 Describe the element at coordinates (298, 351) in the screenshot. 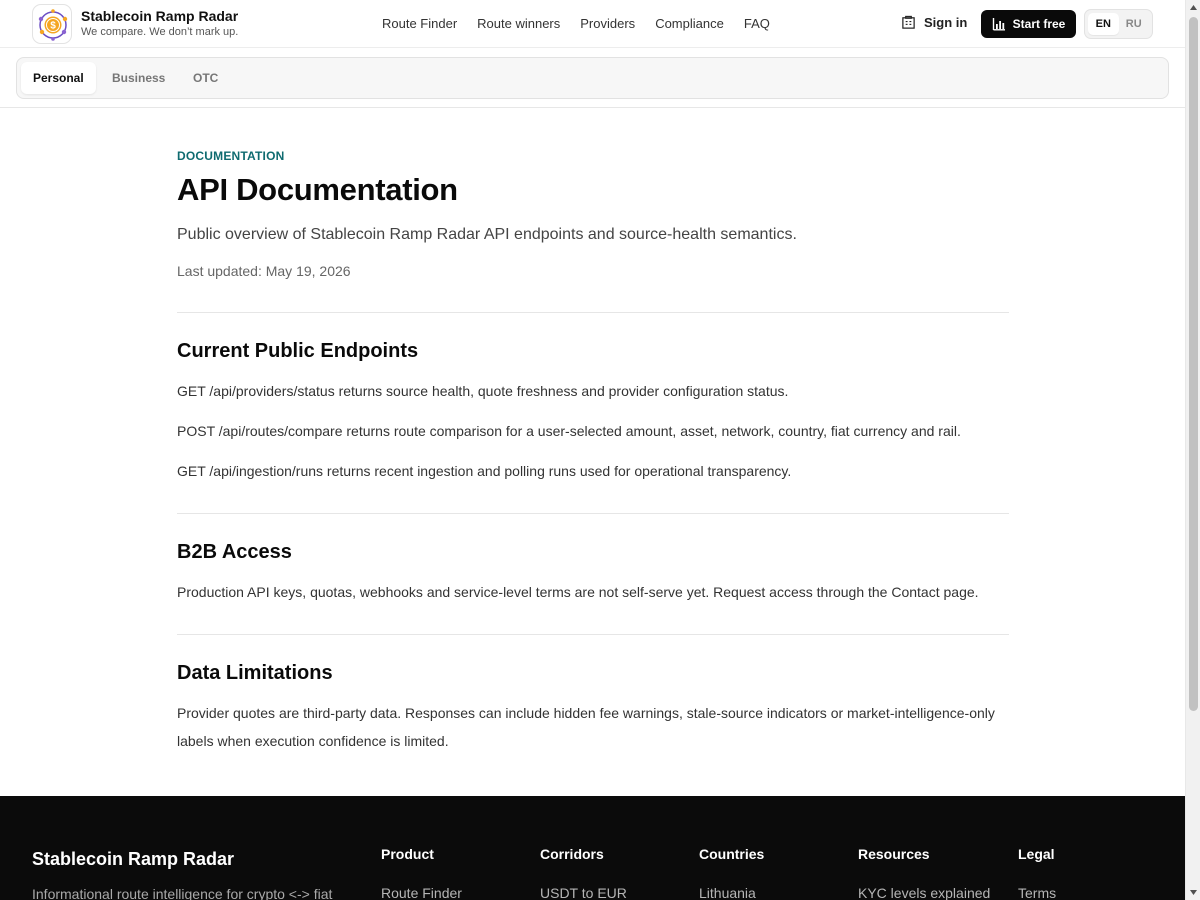

I see `section-heading-endpoints: Current Public Endpoints` at that location.